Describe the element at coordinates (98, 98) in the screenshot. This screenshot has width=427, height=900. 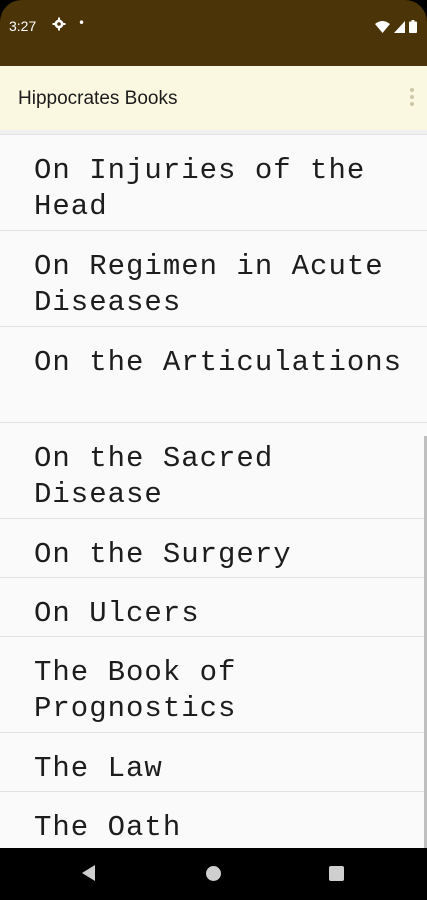
I see `page-title: Hippocrates Books` at that location.